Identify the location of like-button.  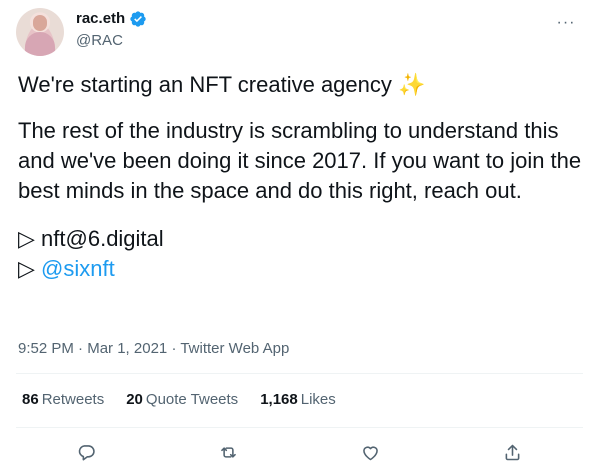
(370, 452).